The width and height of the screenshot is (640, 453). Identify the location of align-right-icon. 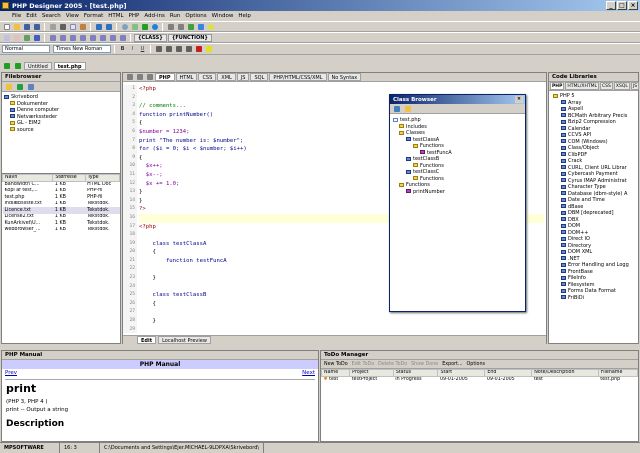
(178, 49).